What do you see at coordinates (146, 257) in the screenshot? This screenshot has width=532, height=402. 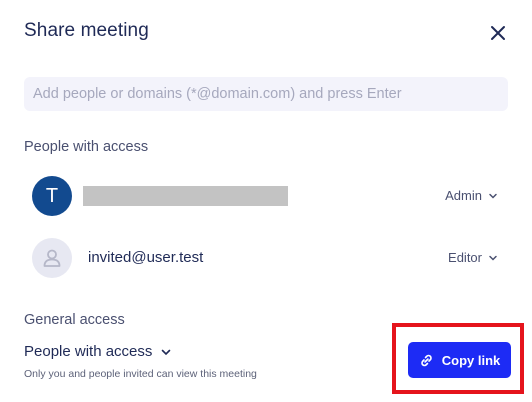 I see `member-email: invited@user.test` at bounding box center [146, 257].